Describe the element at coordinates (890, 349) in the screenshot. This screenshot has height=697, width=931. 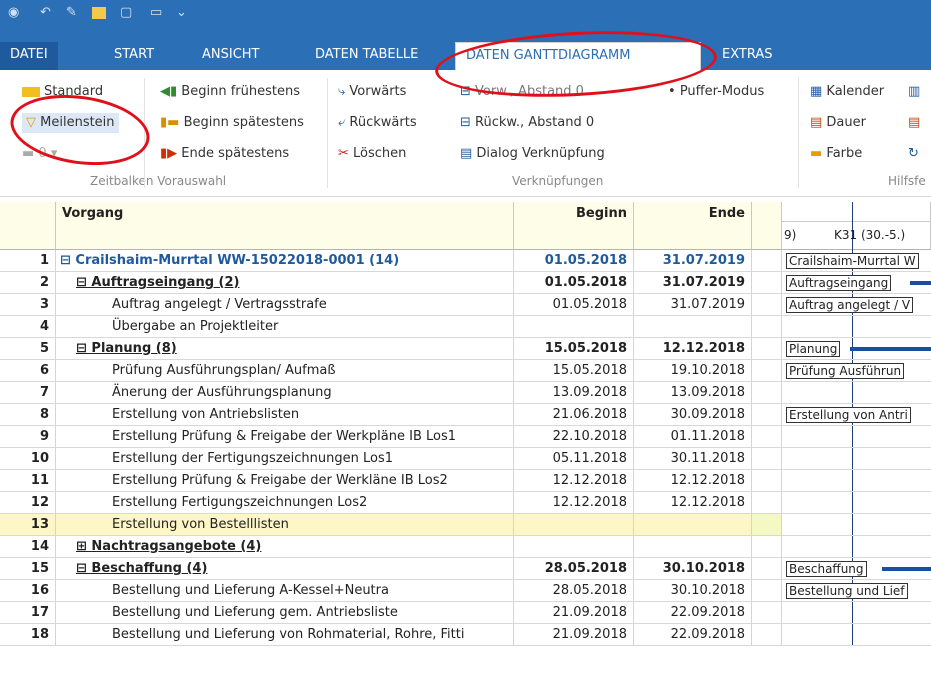
I see `gantt-summary-bar` at that location.